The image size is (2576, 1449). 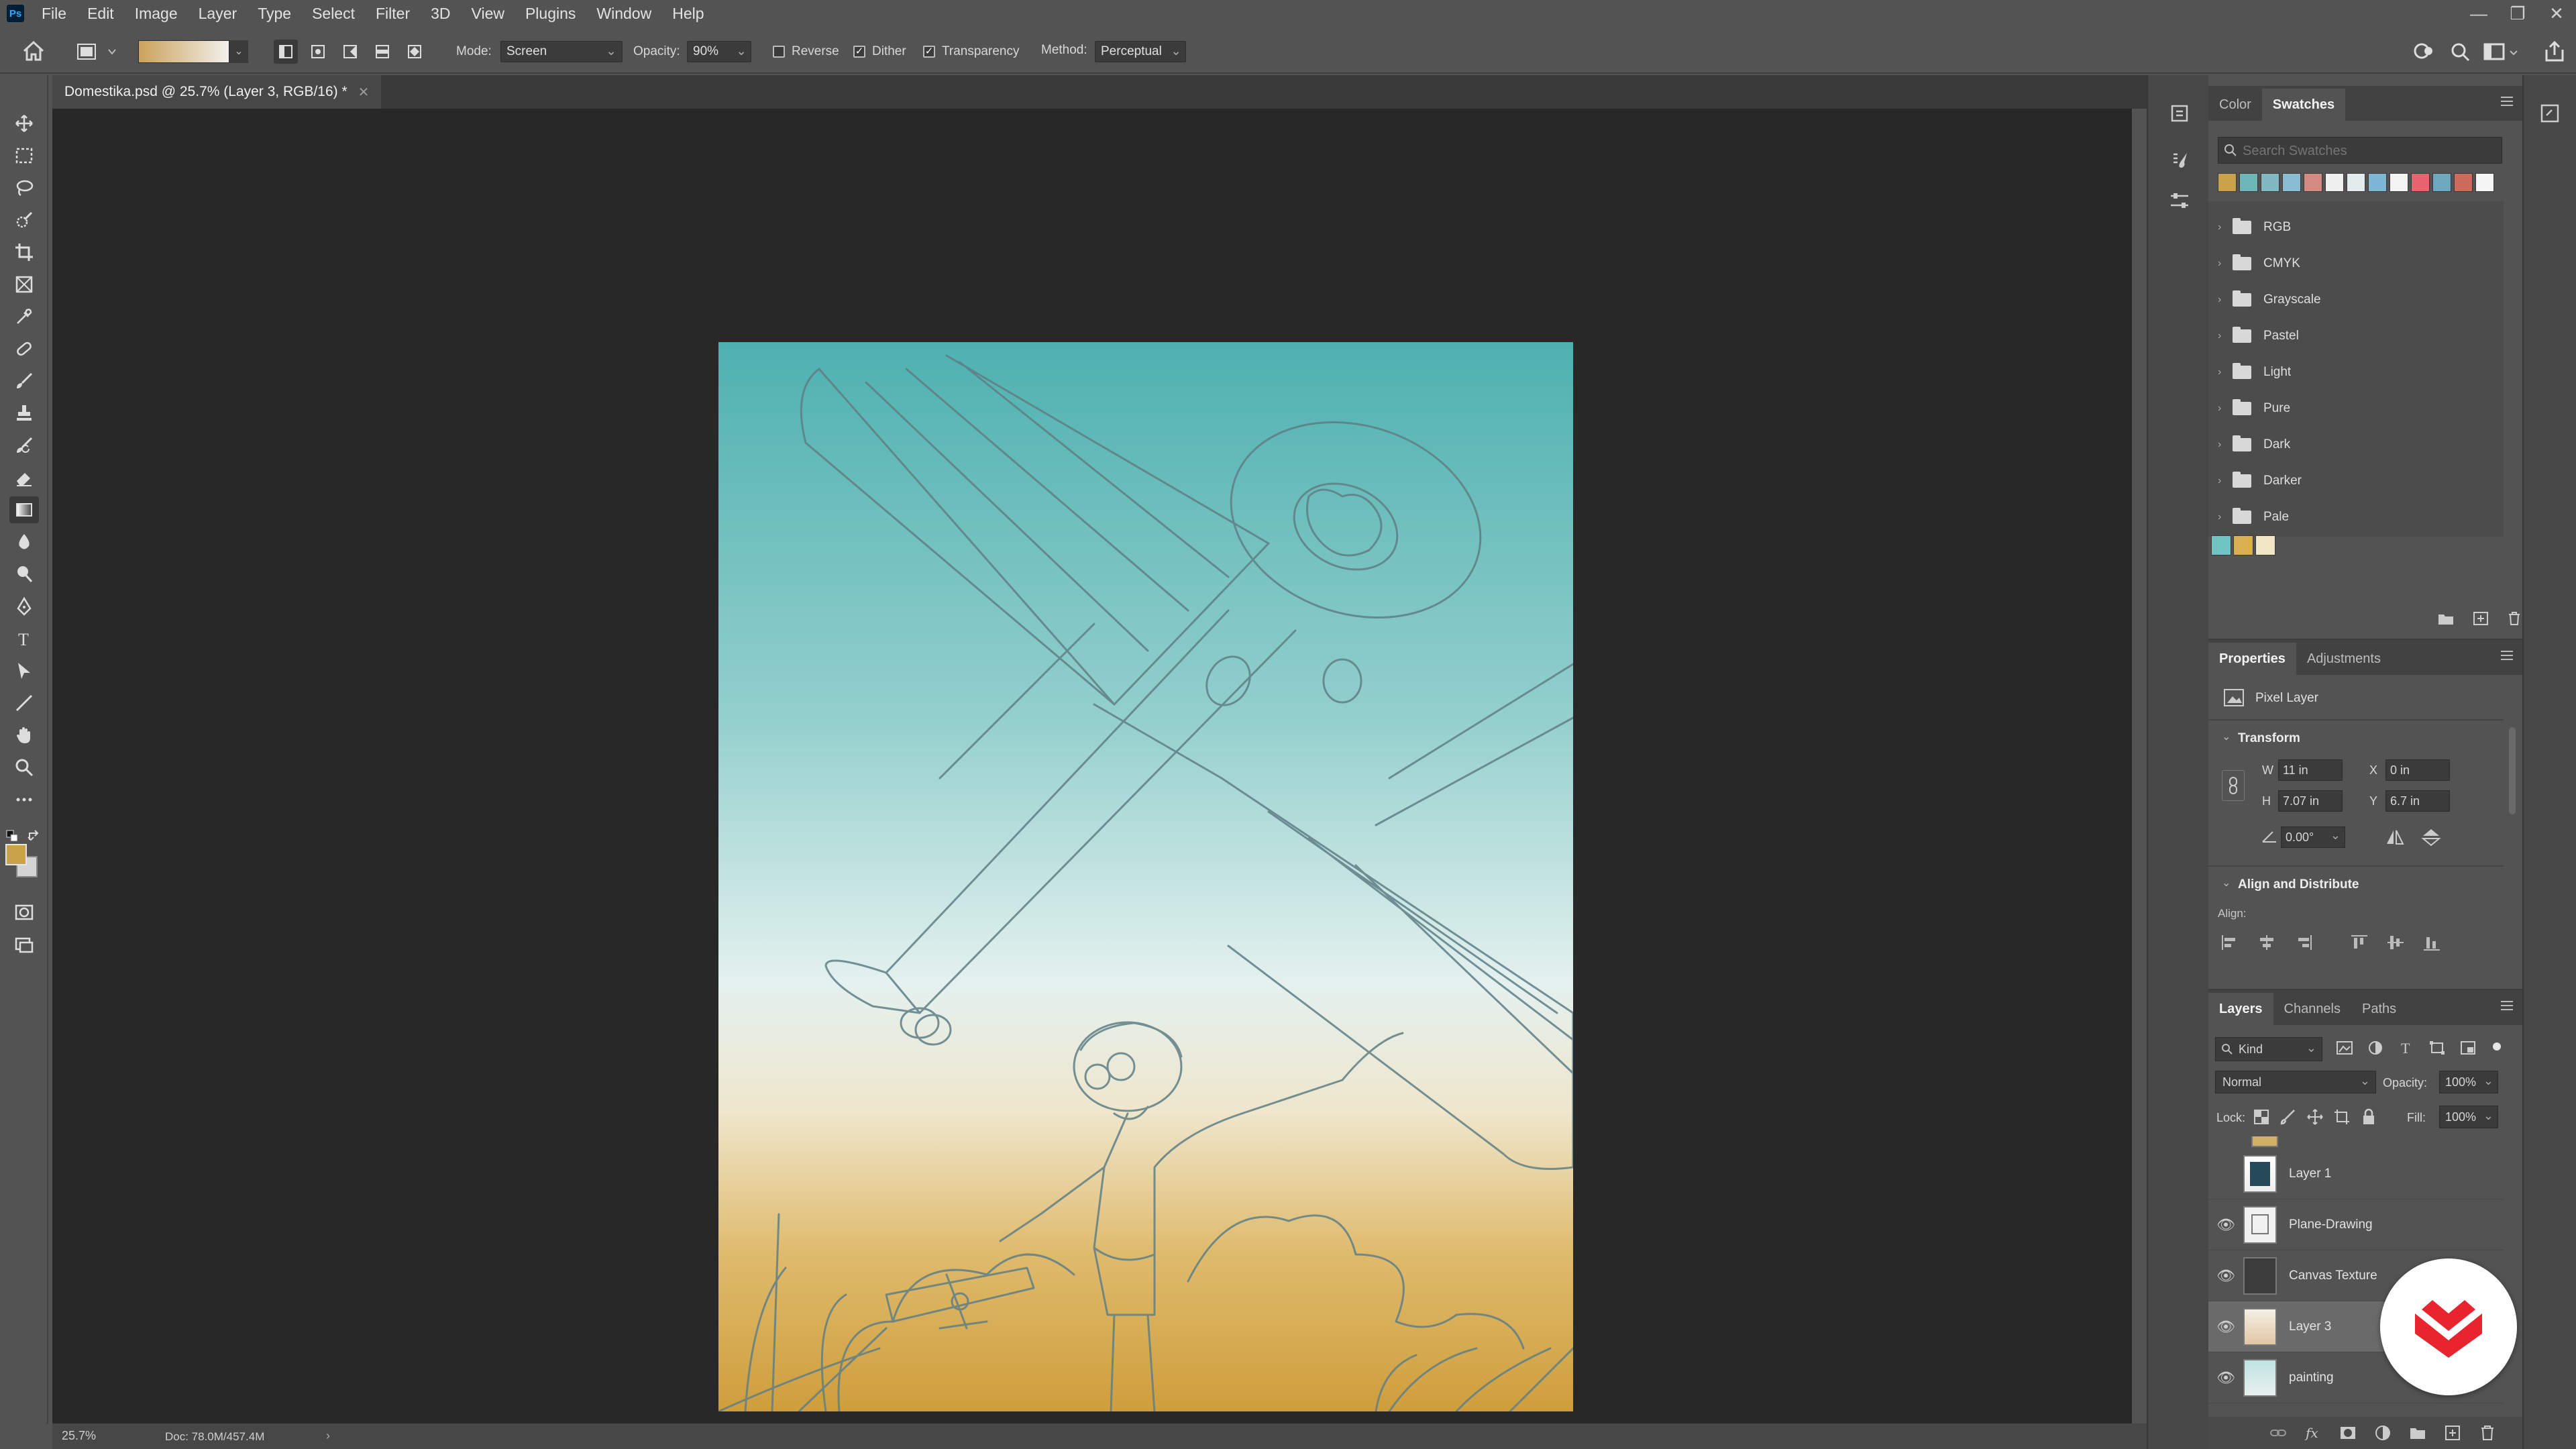 I want to click on eraser-tool-icon, so click(x=24, y=477).